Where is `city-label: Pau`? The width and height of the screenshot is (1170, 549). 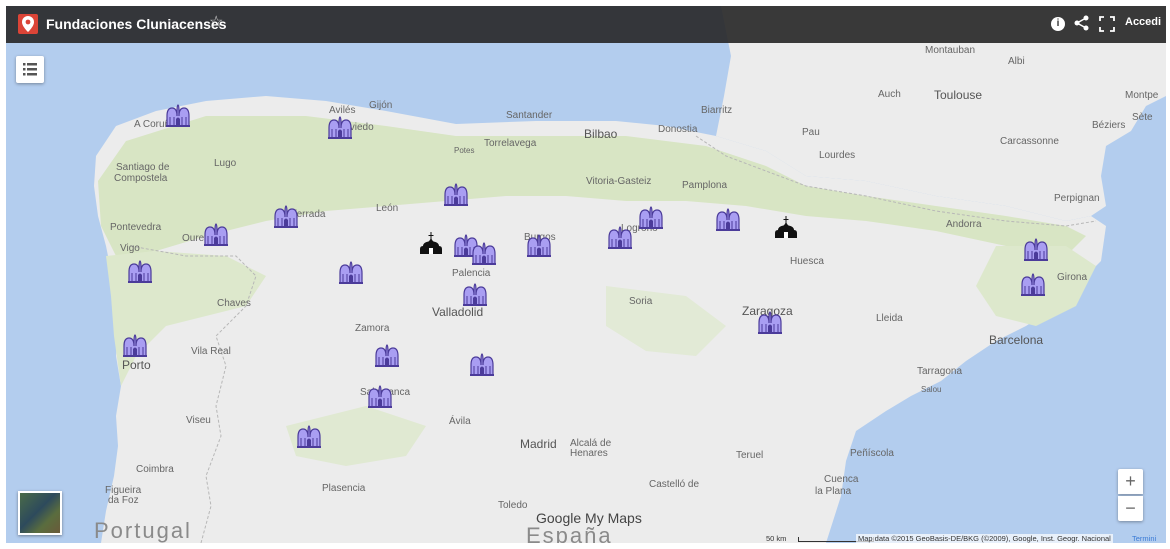
city-label: Pau is located at coordinates (811, 132).